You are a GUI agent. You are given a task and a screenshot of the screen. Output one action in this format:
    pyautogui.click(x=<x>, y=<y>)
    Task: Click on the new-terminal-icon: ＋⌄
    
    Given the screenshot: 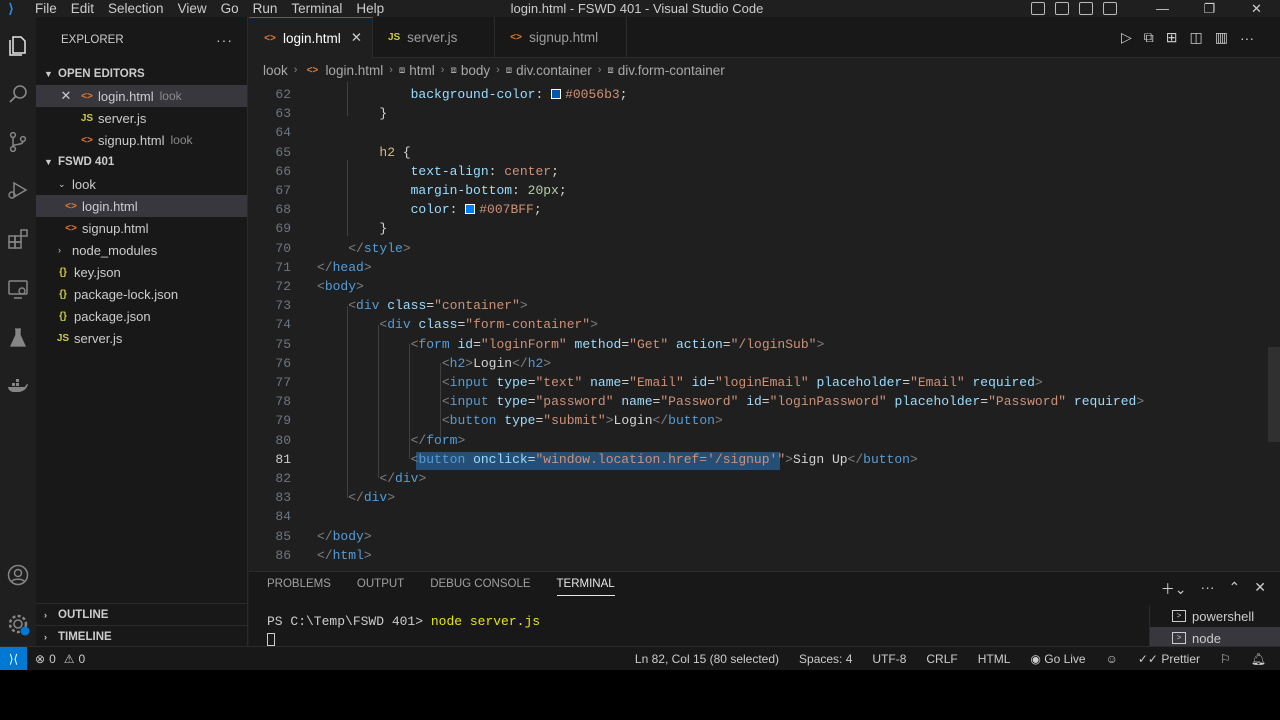 What is the action you would take?
    pyautogui.click(x=1174, y=589)
    